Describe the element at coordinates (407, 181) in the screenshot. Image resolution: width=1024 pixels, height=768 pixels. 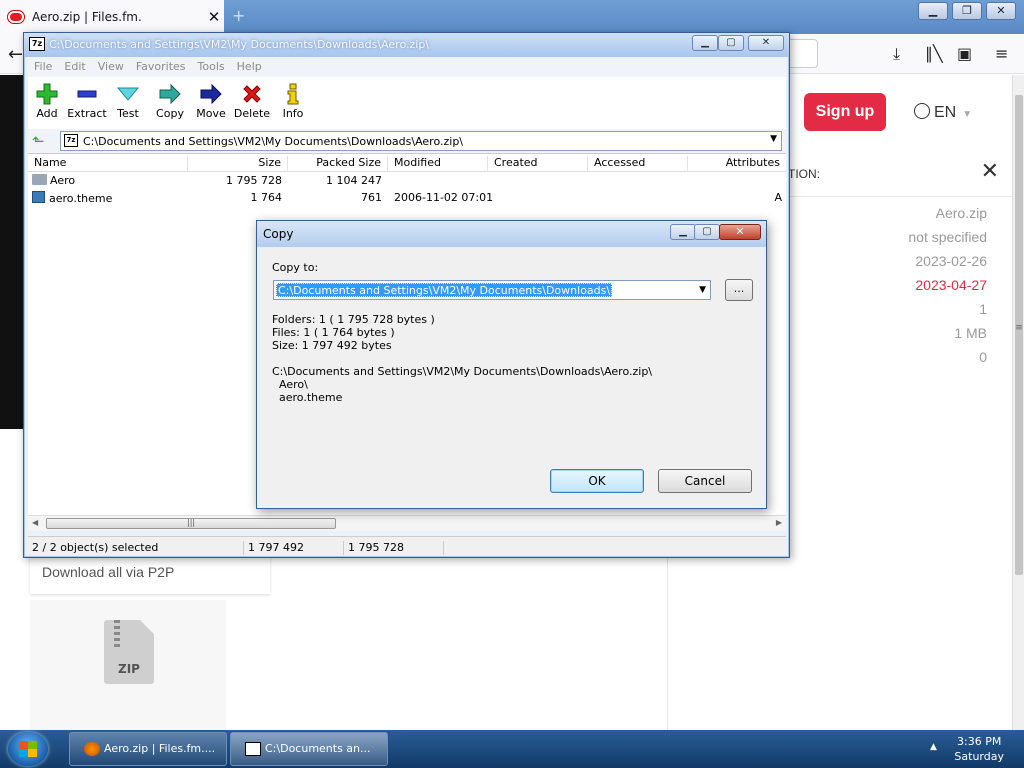
I see `table-row: Aero 1 795 728 1 104 247` at that location.